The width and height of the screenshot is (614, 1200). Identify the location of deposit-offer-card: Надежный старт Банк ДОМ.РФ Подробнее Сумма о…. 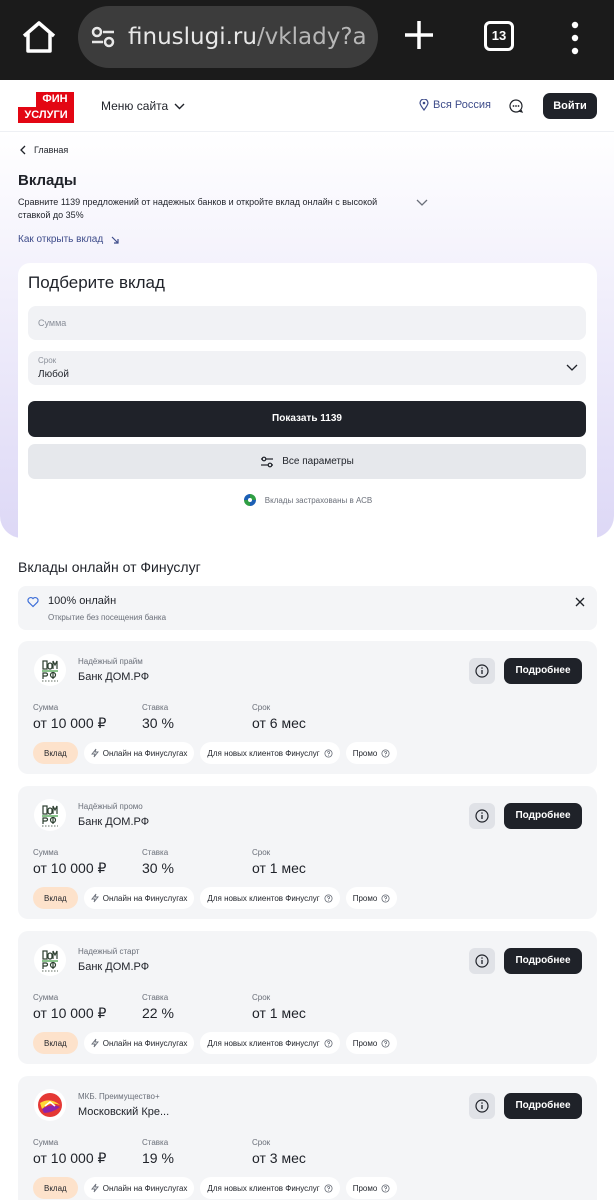
(307, 997).